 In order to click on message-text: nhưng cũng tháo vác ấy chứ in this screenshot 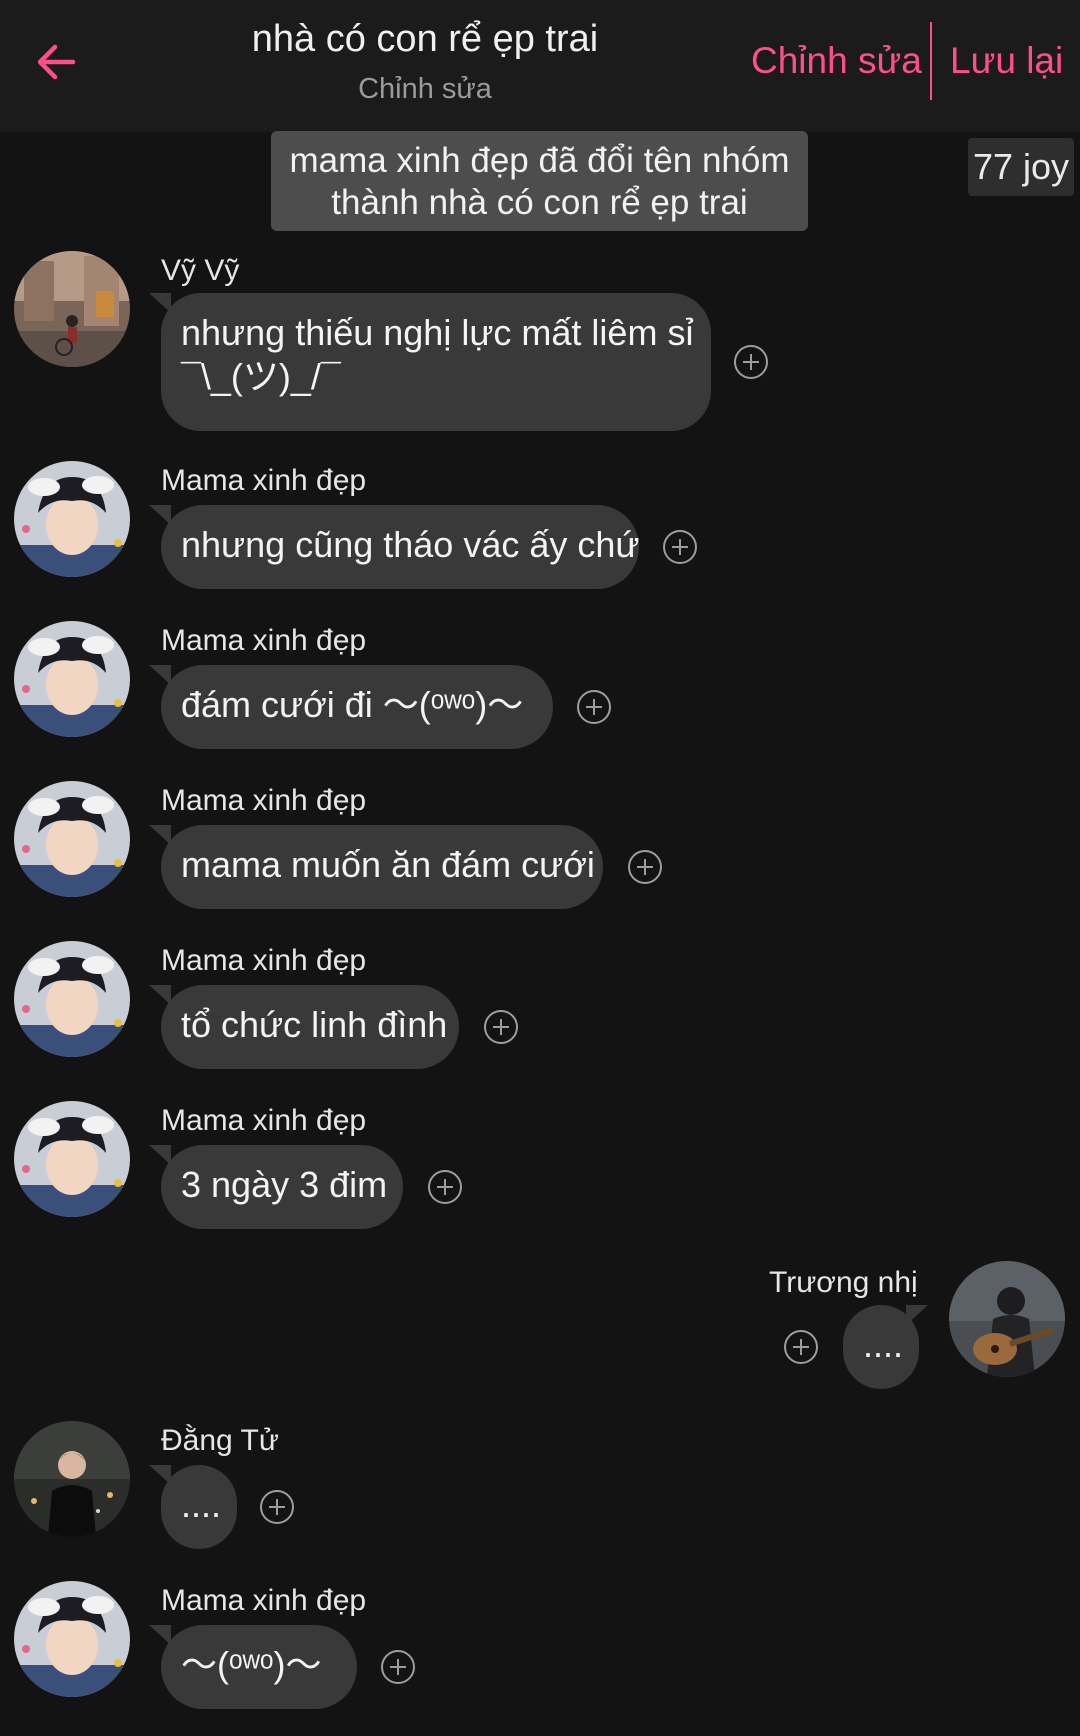, I will do `click(410, 544)`.